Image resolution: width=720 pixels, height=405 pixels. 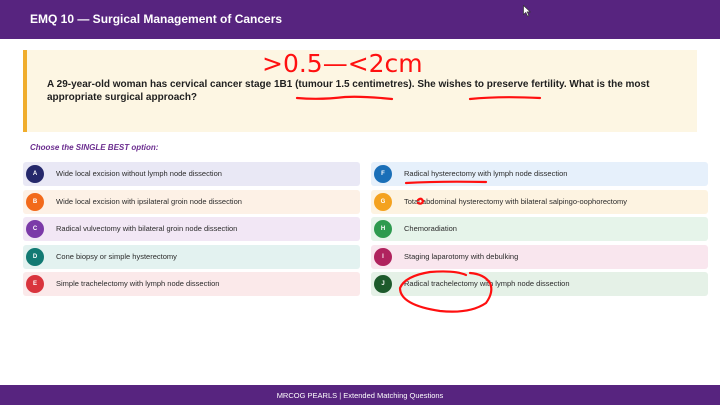 What do you see at coordinates (461, 256) in the screenshot?
I see `option-label: Staging laparotomy with debulking` at bounding box center [461, 256].